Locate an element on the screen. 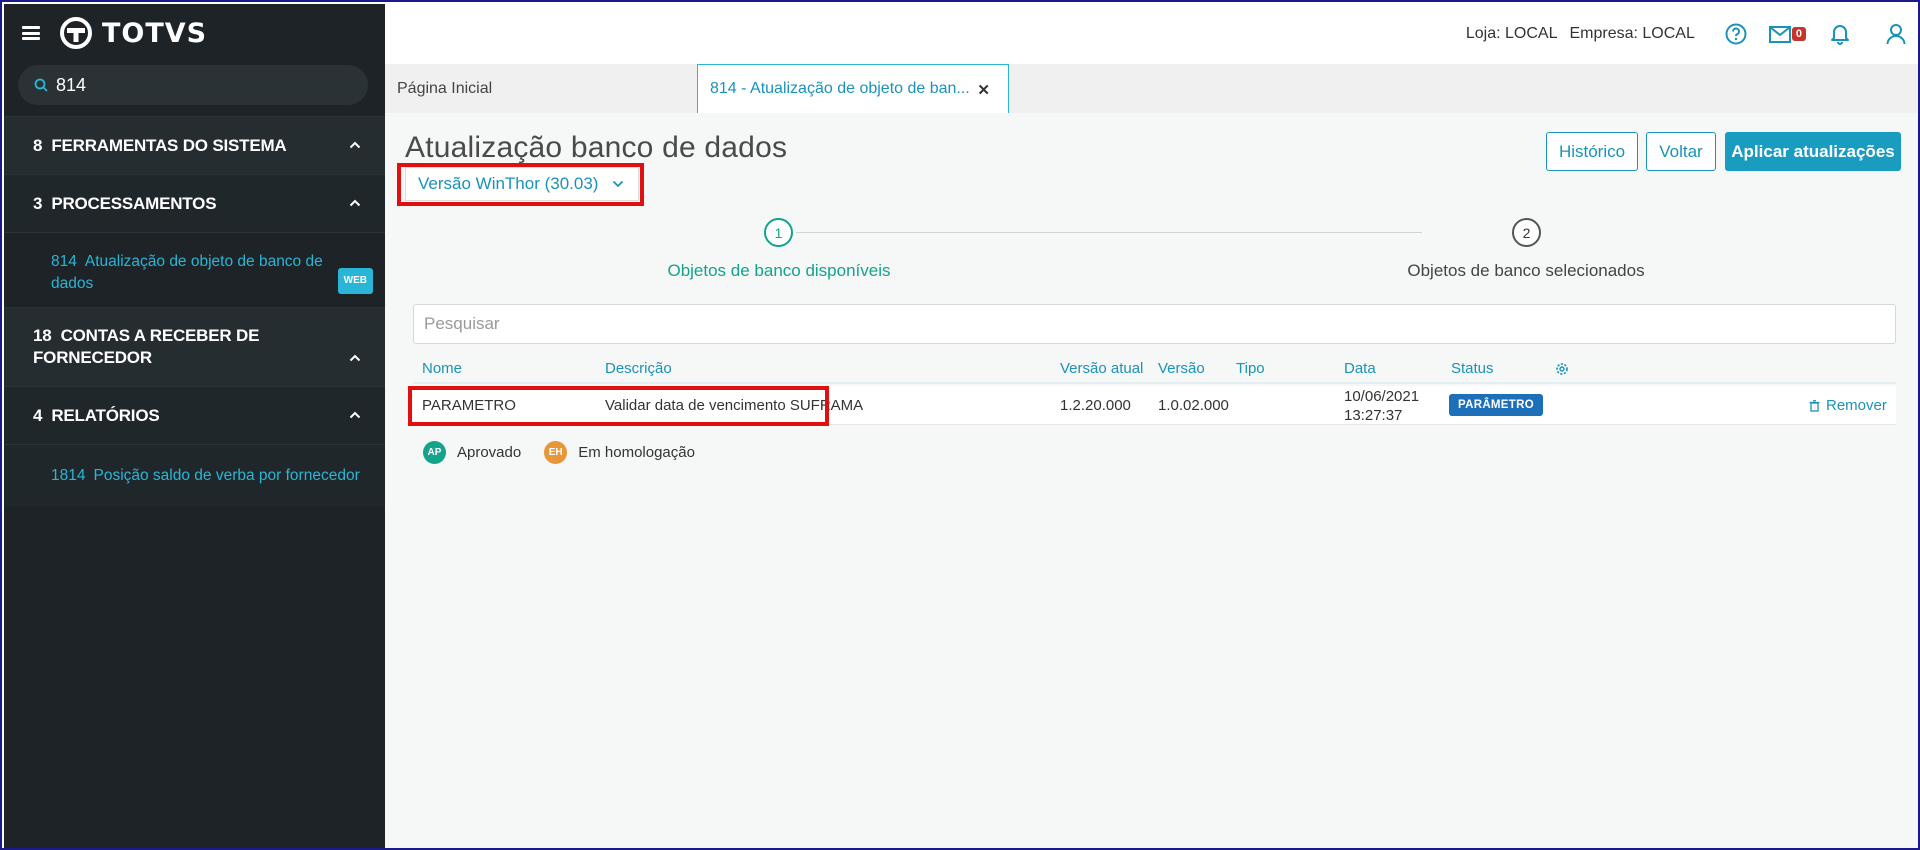 This screenshot has height=850, width=1920. column-header-nome: Nome is located at coordinates (442, 368).